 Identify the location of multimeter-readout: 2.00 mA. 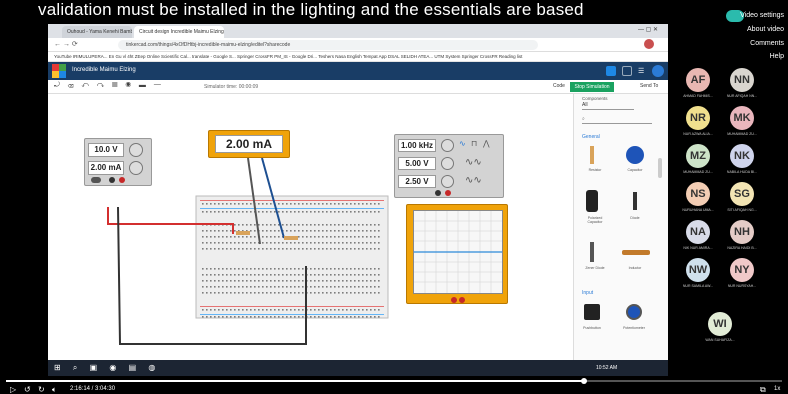
(249, 144).